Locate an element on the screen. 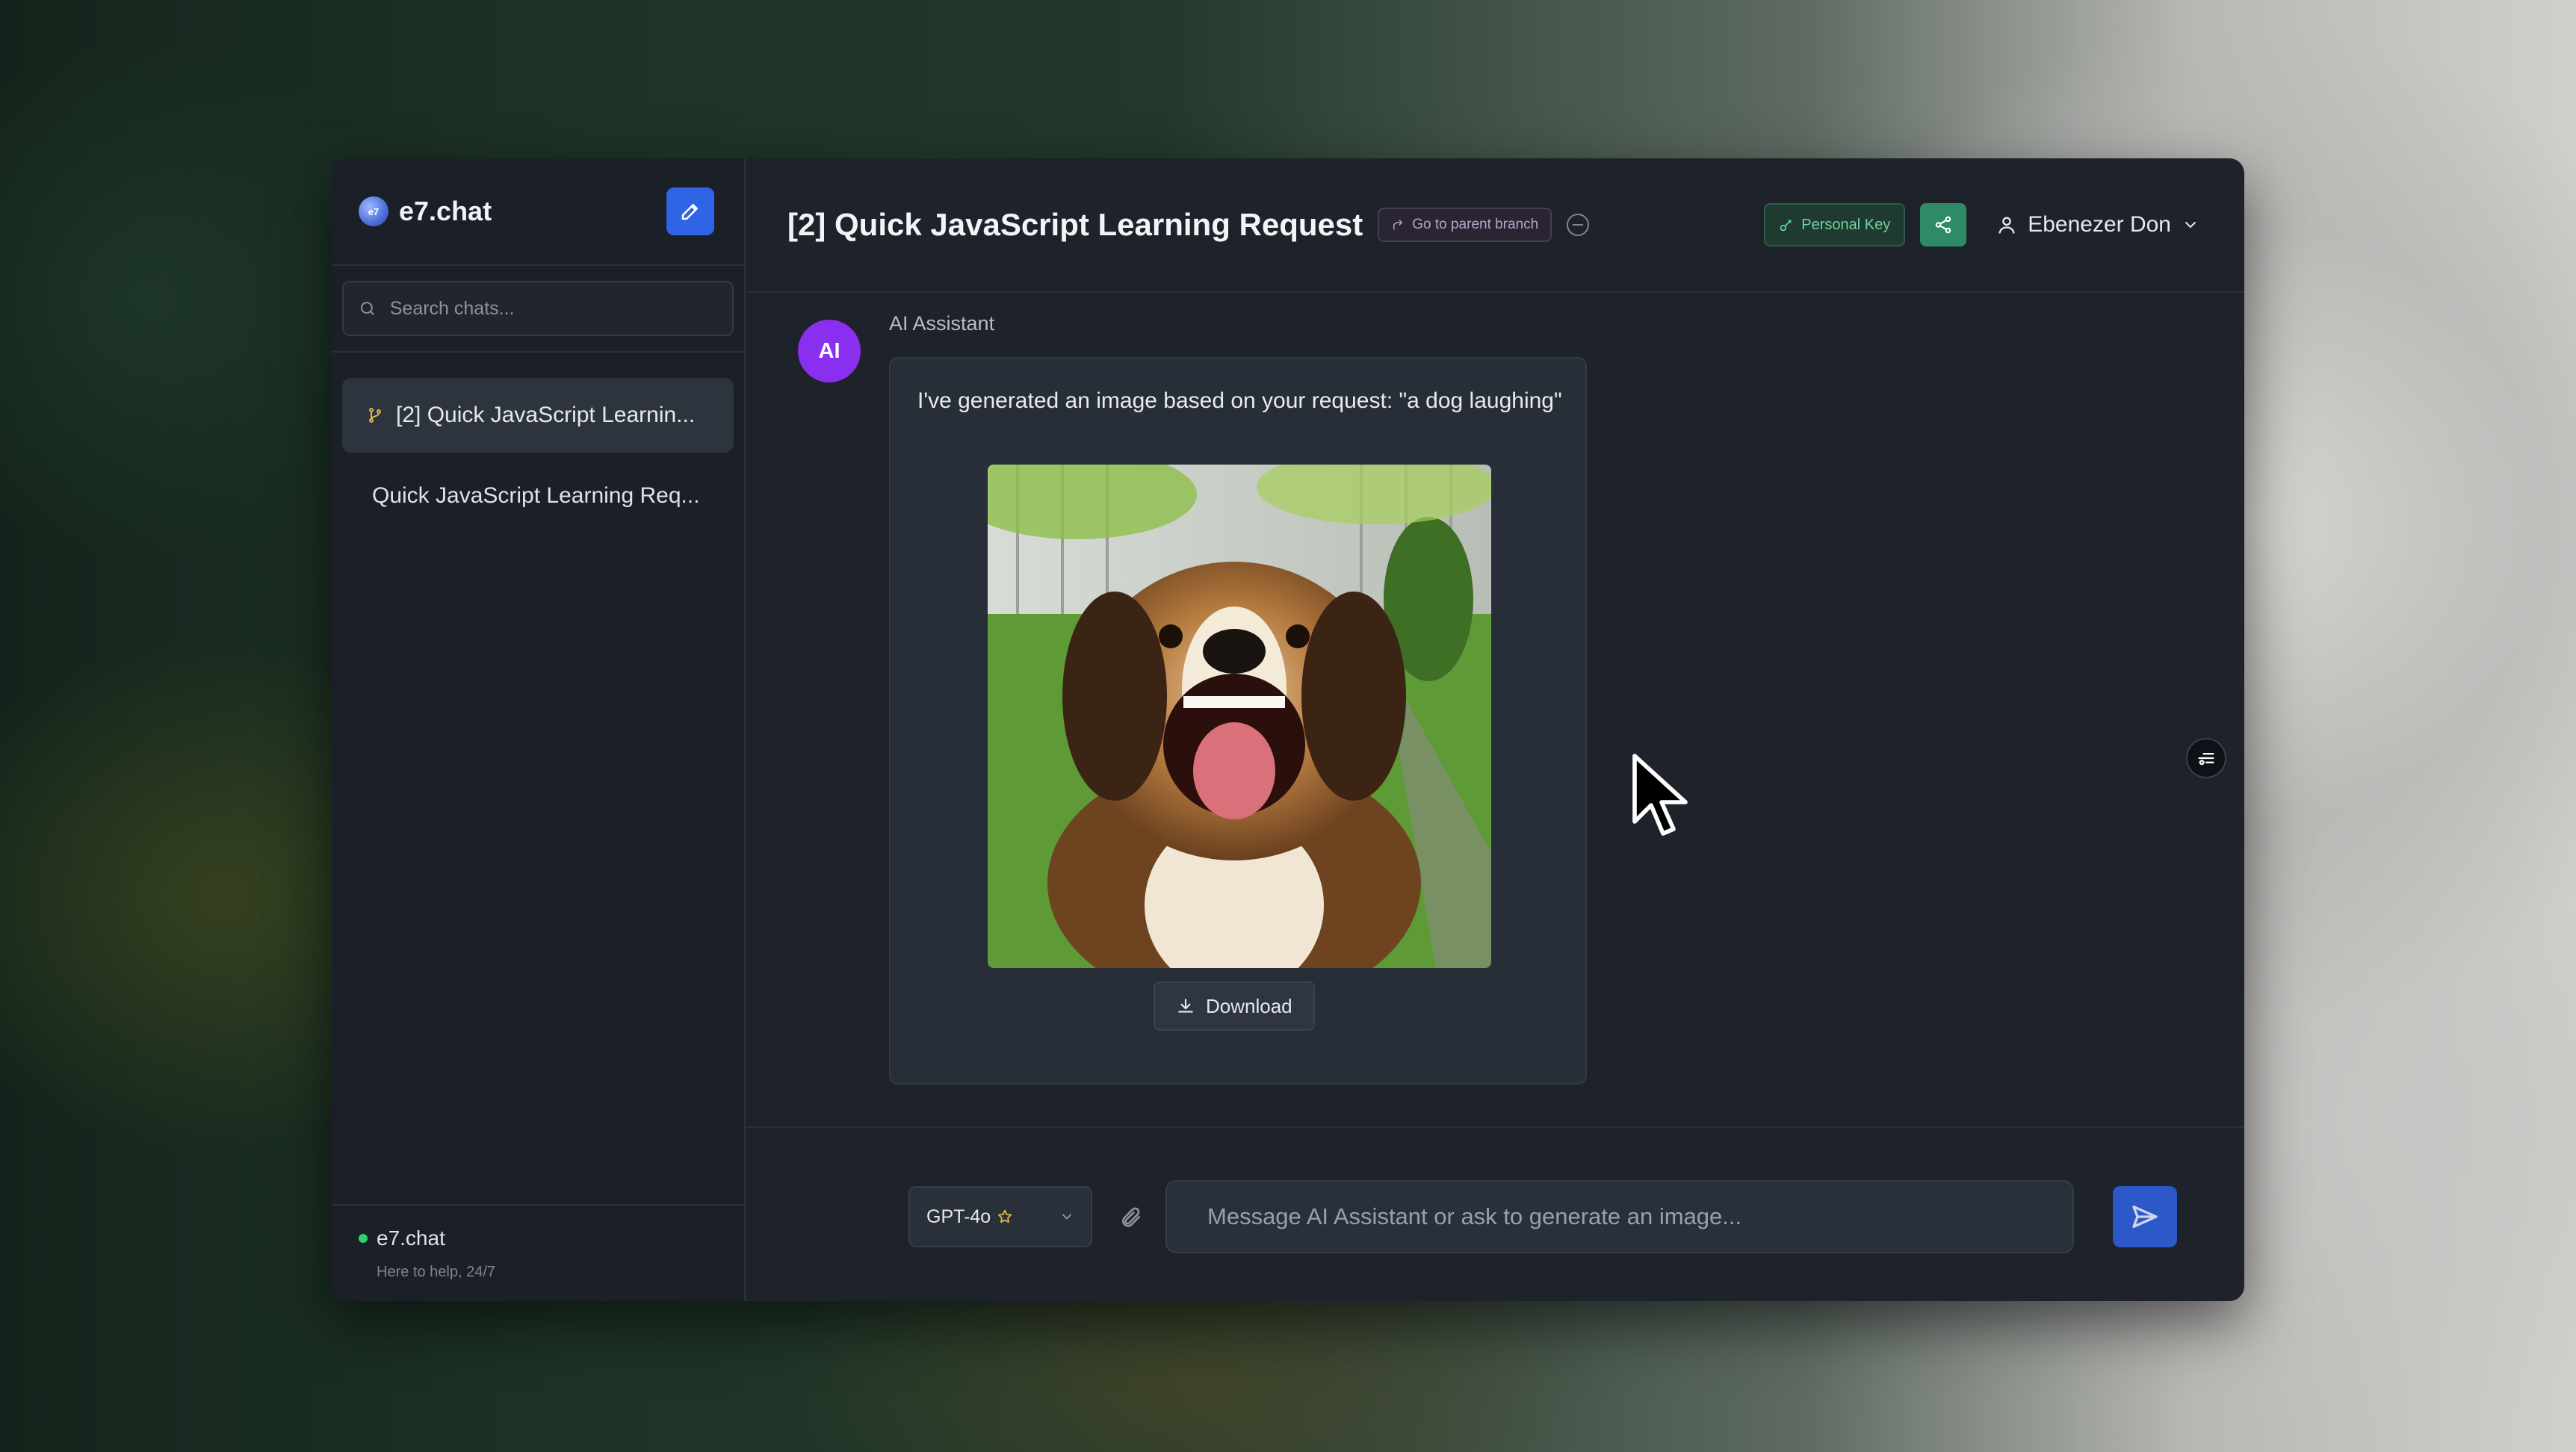 This screenshot has width=2576, height=1452. mouse-cursor-icon is located at coordinates (1660, 795).